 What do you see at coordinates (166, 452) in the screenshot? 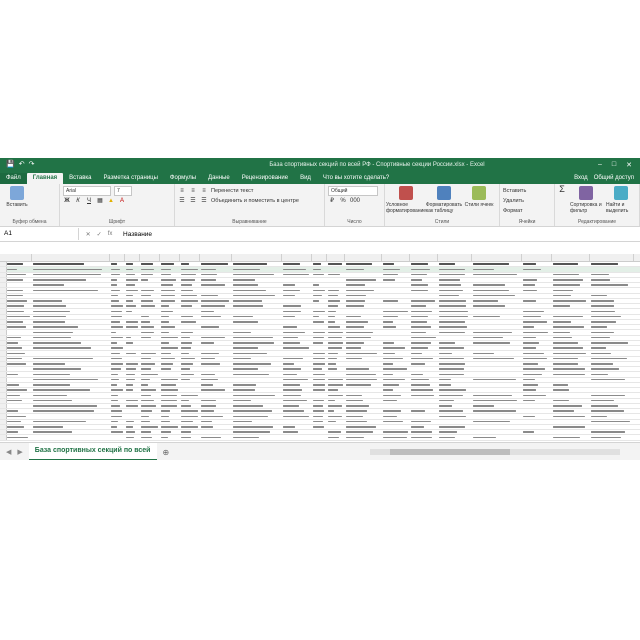
I see `add-sheet-icon: ⊕` at bounding box center [166, 452].